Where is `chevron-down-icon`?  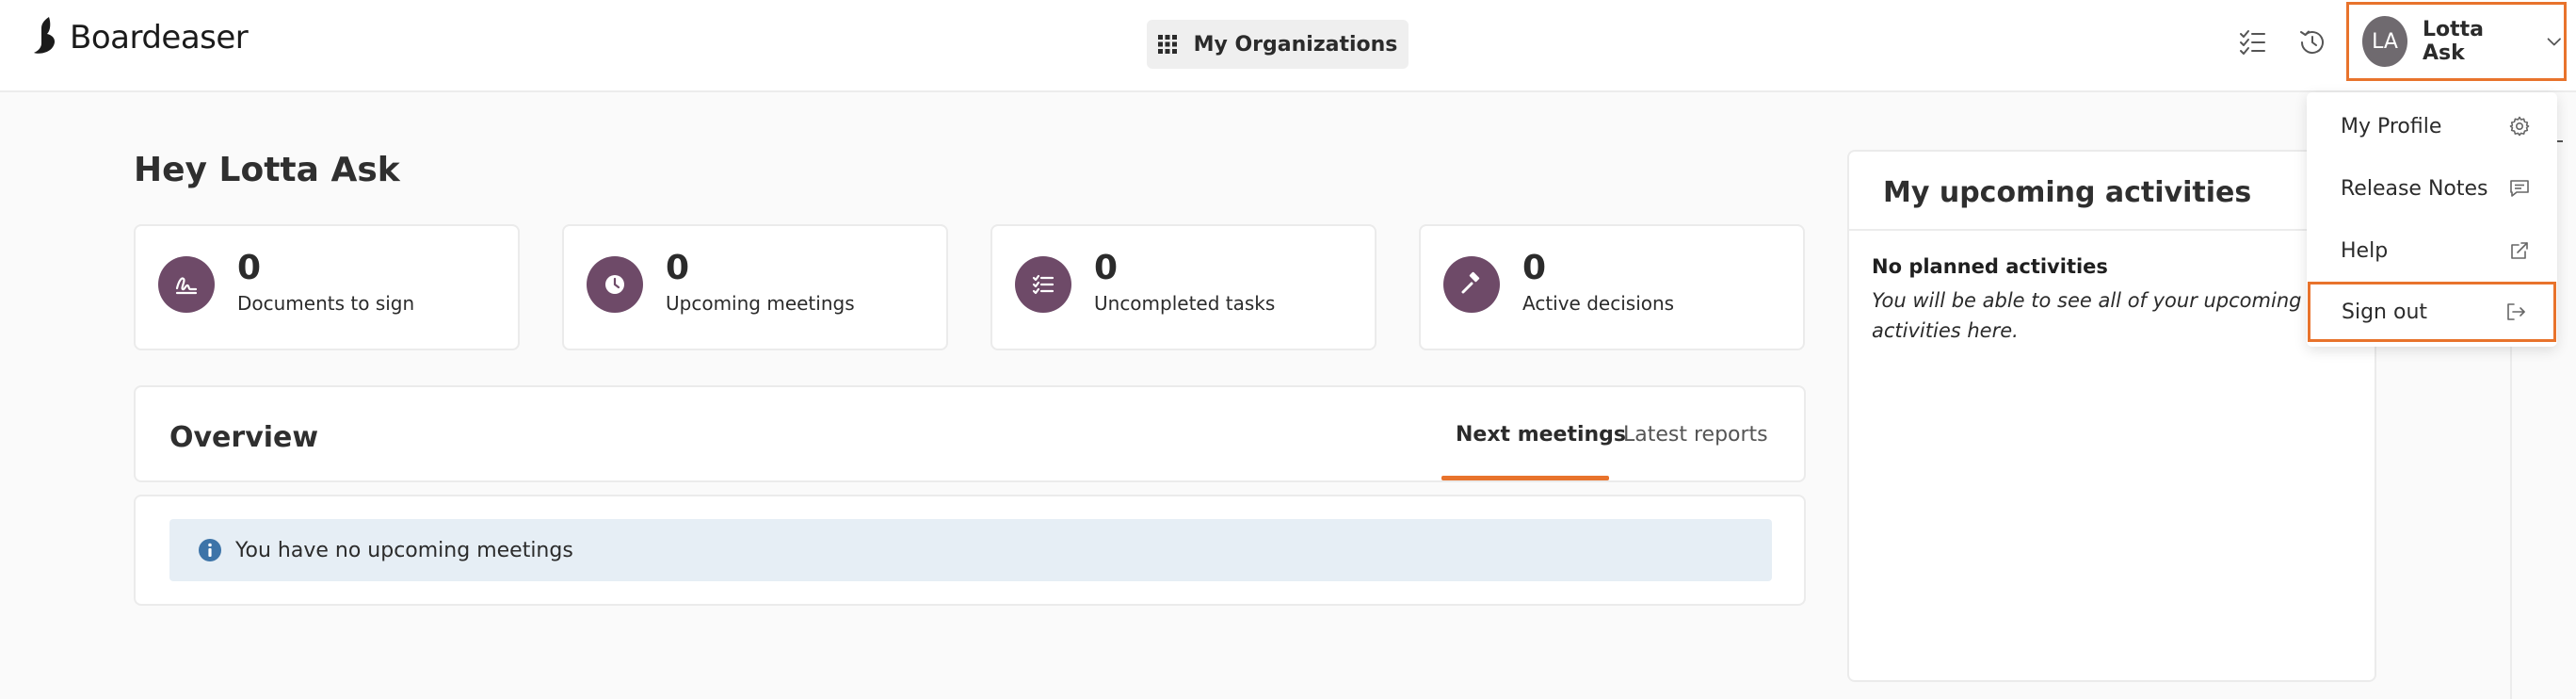 chevron-down-icon is located at coordinates (2555, 42).